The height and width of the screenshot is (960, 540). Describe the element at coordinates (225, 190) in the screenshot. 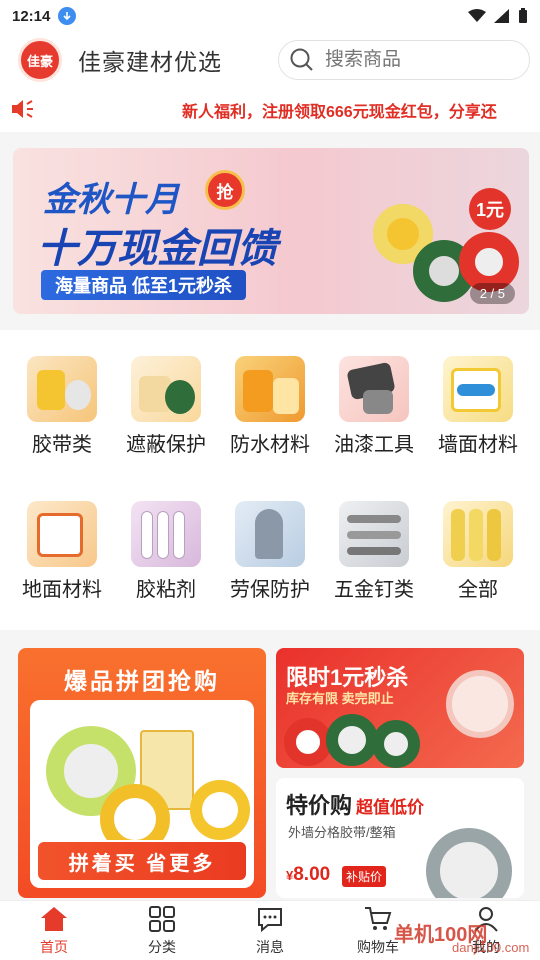

I see `banner-badge: 抢` at that location.